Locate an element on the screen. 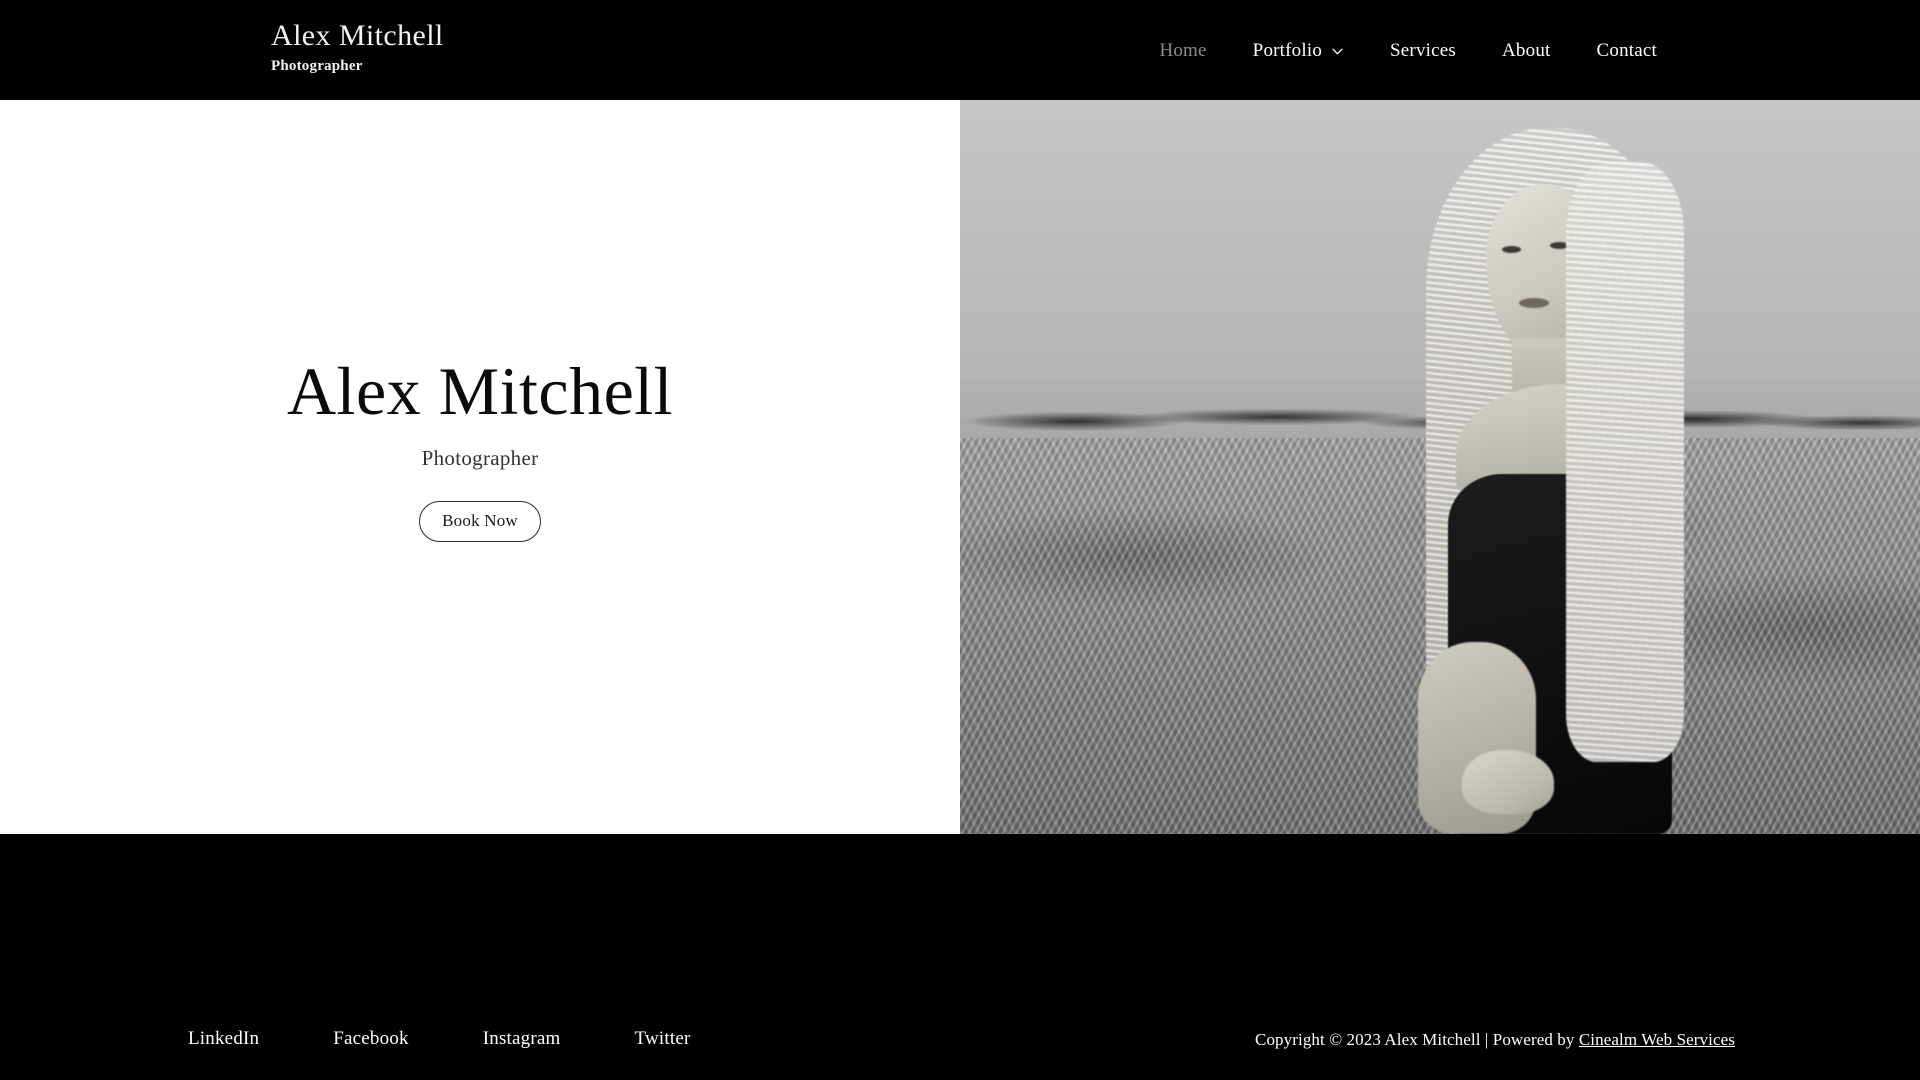 The height and width of the screenshot is (1080, 1920). nav-item-services-label: Services is located at coordinates (1423, 50).